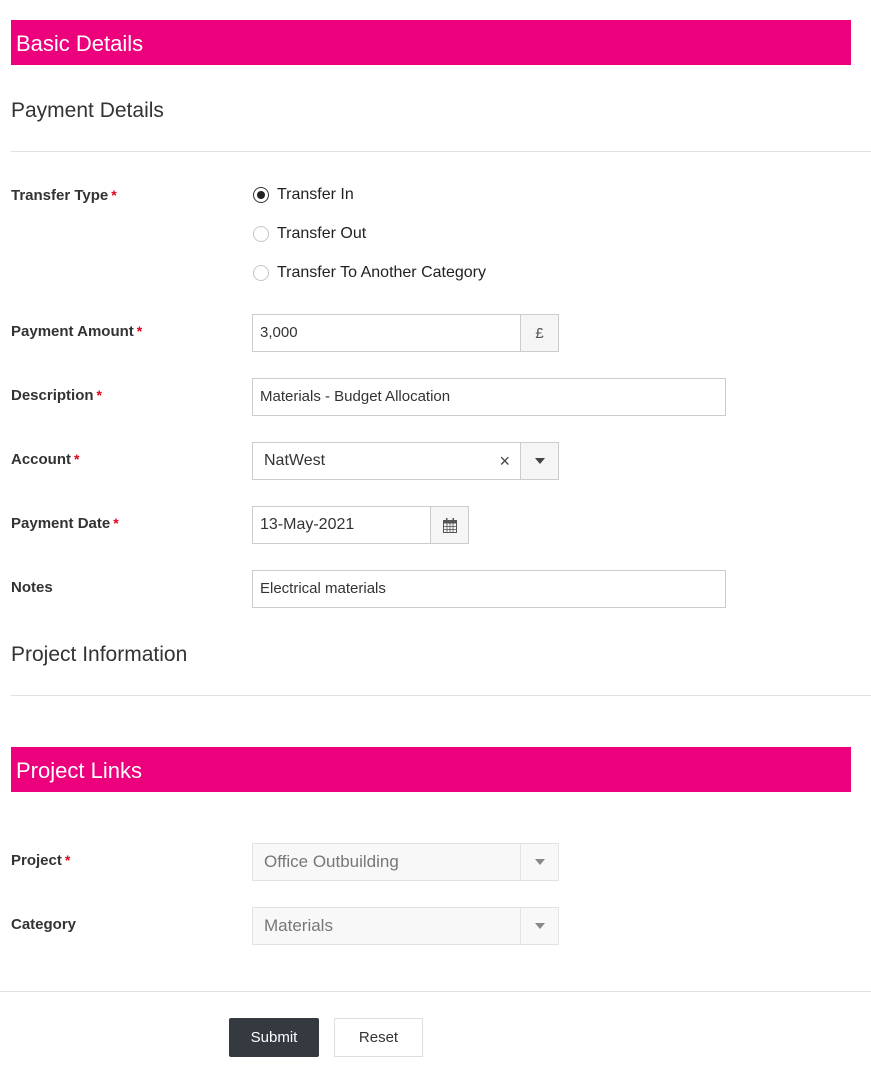 The width and height of the screenshot is (871, 1079). Describe the element at coordinates (41, 459) in the screenshot. I see `account-label-text: Account` at that location.